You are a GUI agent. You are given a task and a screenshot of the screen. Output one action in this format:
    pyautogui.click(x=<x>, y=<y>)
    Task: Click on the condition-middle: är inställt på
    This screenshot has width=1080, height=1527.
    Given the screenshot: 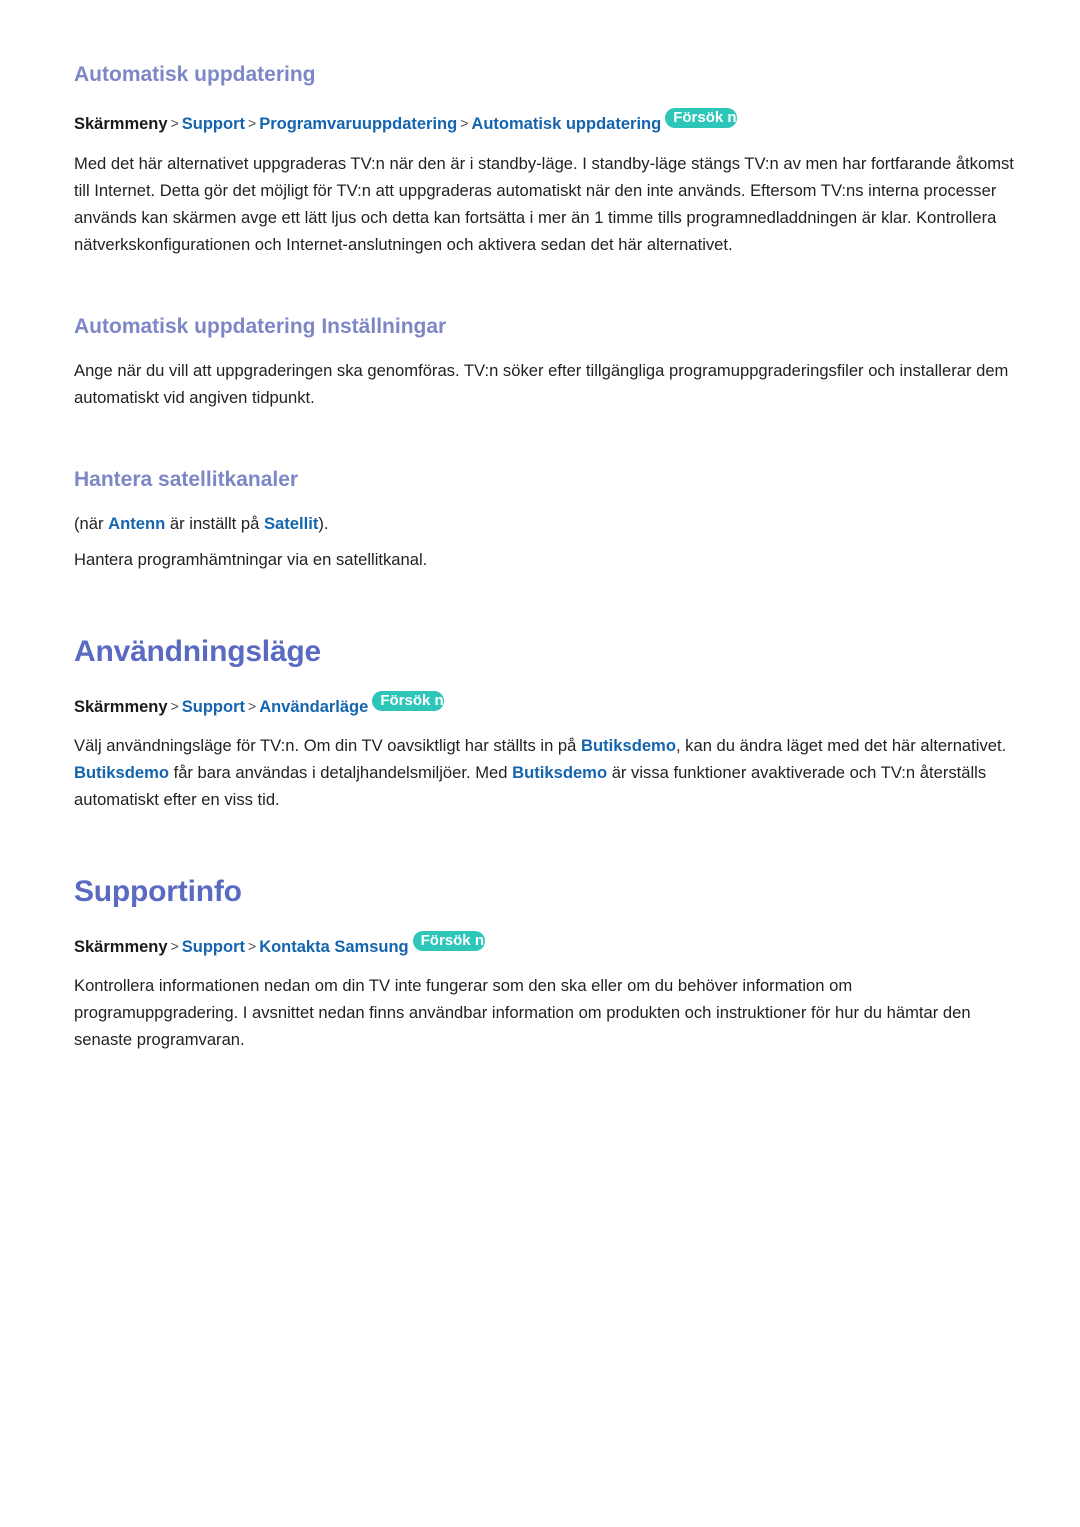 What is the action you would take?
    pyautogui.click(x=214, y=524)
    